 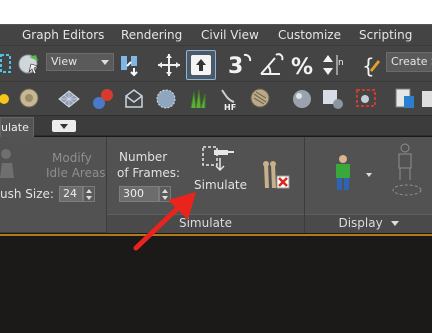 What do you see at coordinates (103, 99) in the screenshot?
I see `material-ball-icon` at bounding box center [103, 99].